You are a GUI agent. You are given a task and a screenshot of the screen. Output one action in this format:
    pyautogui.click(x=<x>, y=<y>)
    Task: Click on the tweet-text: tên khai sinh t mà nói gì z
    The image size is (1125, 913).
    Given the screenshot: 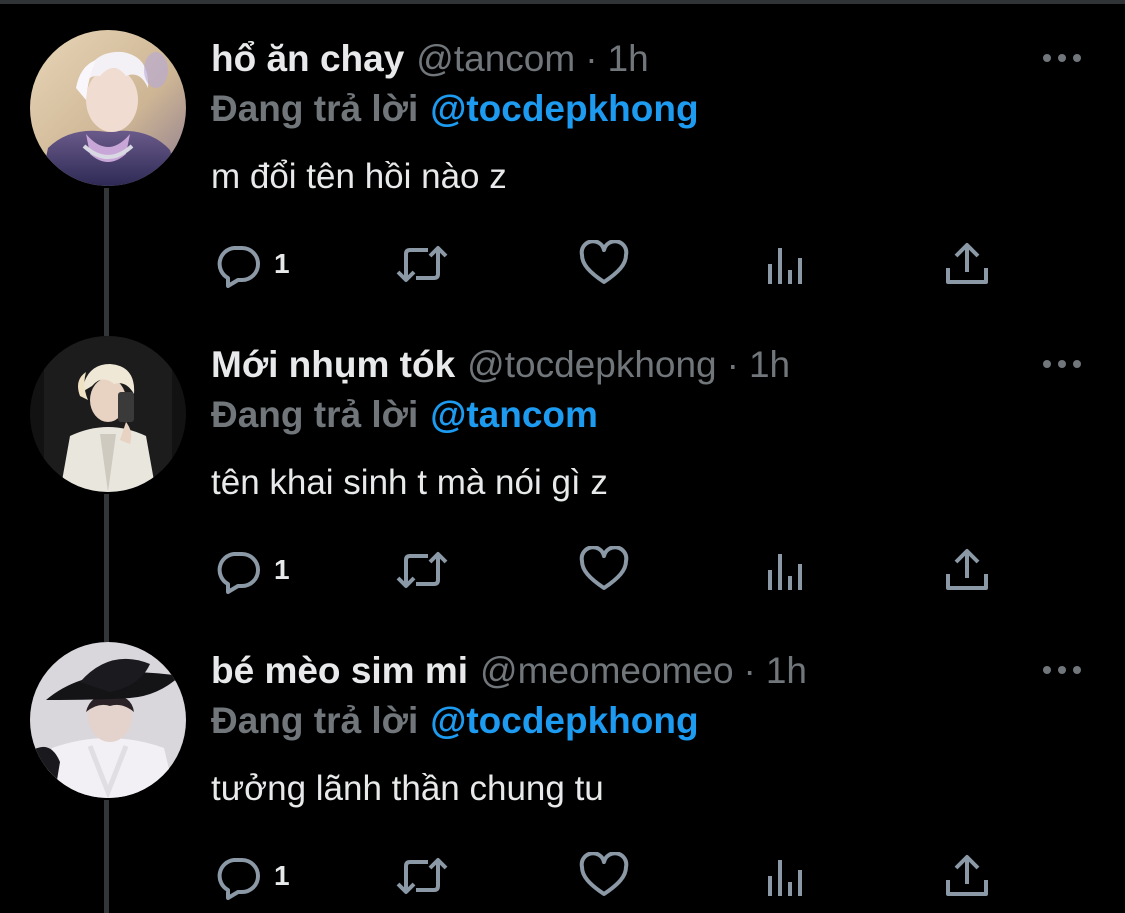 What is the action you would take?
    pyautogui.click(x=409, y=482)
    